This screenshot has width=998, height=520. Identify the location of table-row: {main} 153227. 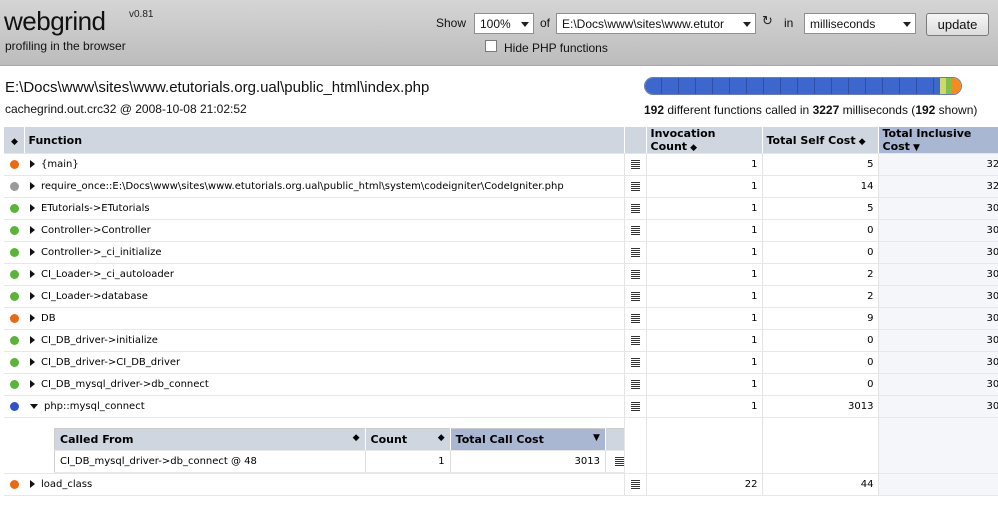
(501, 164).